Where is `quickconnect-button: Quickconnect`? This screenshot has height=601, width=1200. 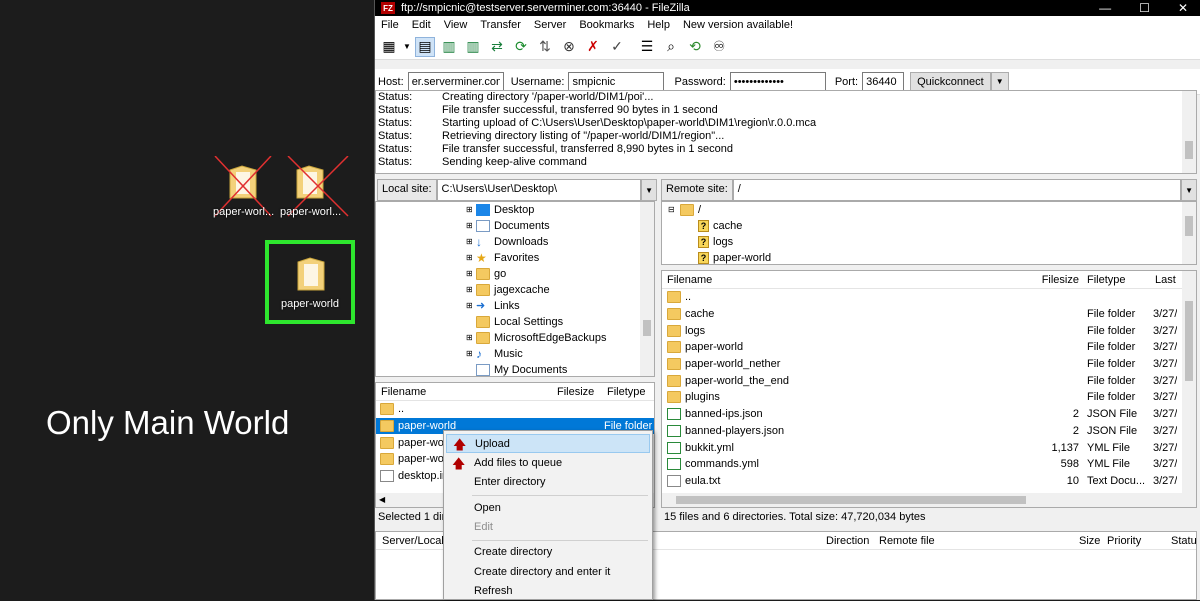
quickconnect-button: Quickconnect is located at coordinates (950, 81).